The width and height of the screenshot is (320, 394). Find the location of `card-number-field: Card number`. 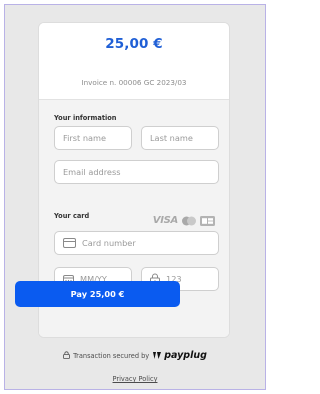

card-number-field: Card number is located at coordinates (136, 243).